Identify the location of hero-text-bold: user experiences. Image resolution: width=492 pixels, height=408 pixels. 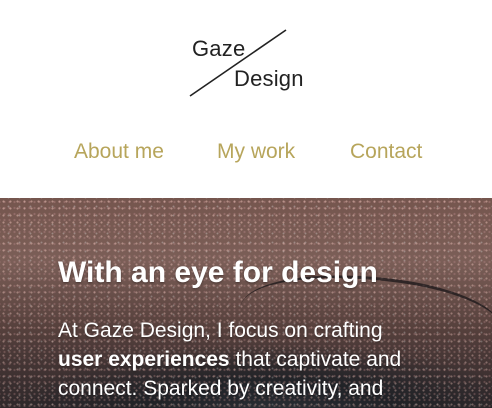
(144, 359).